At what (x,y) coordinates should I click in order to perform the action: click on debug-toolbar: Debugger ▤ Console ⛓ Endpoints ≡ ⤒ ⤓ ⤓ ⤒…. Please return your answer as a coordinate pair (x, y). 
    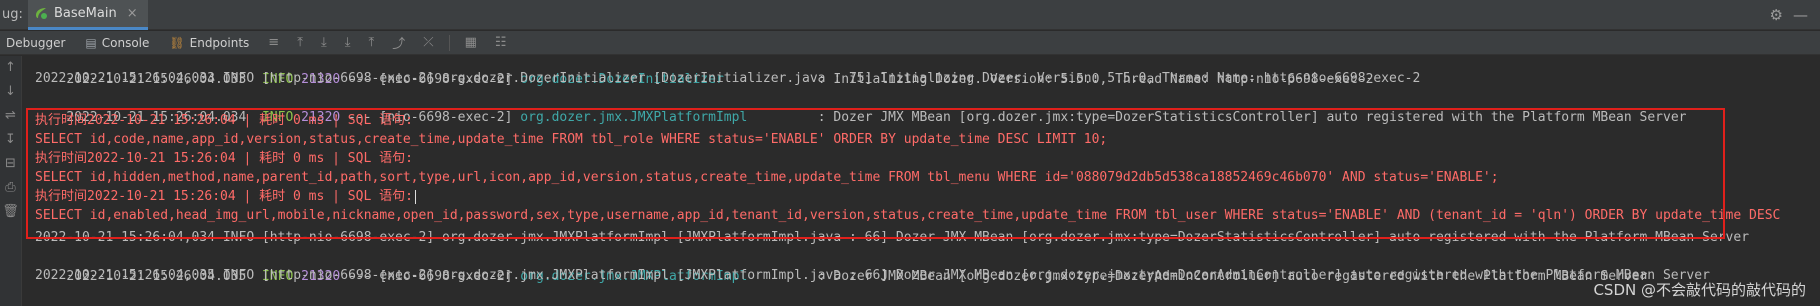
    Looking at the image, I should click on (910, 43).